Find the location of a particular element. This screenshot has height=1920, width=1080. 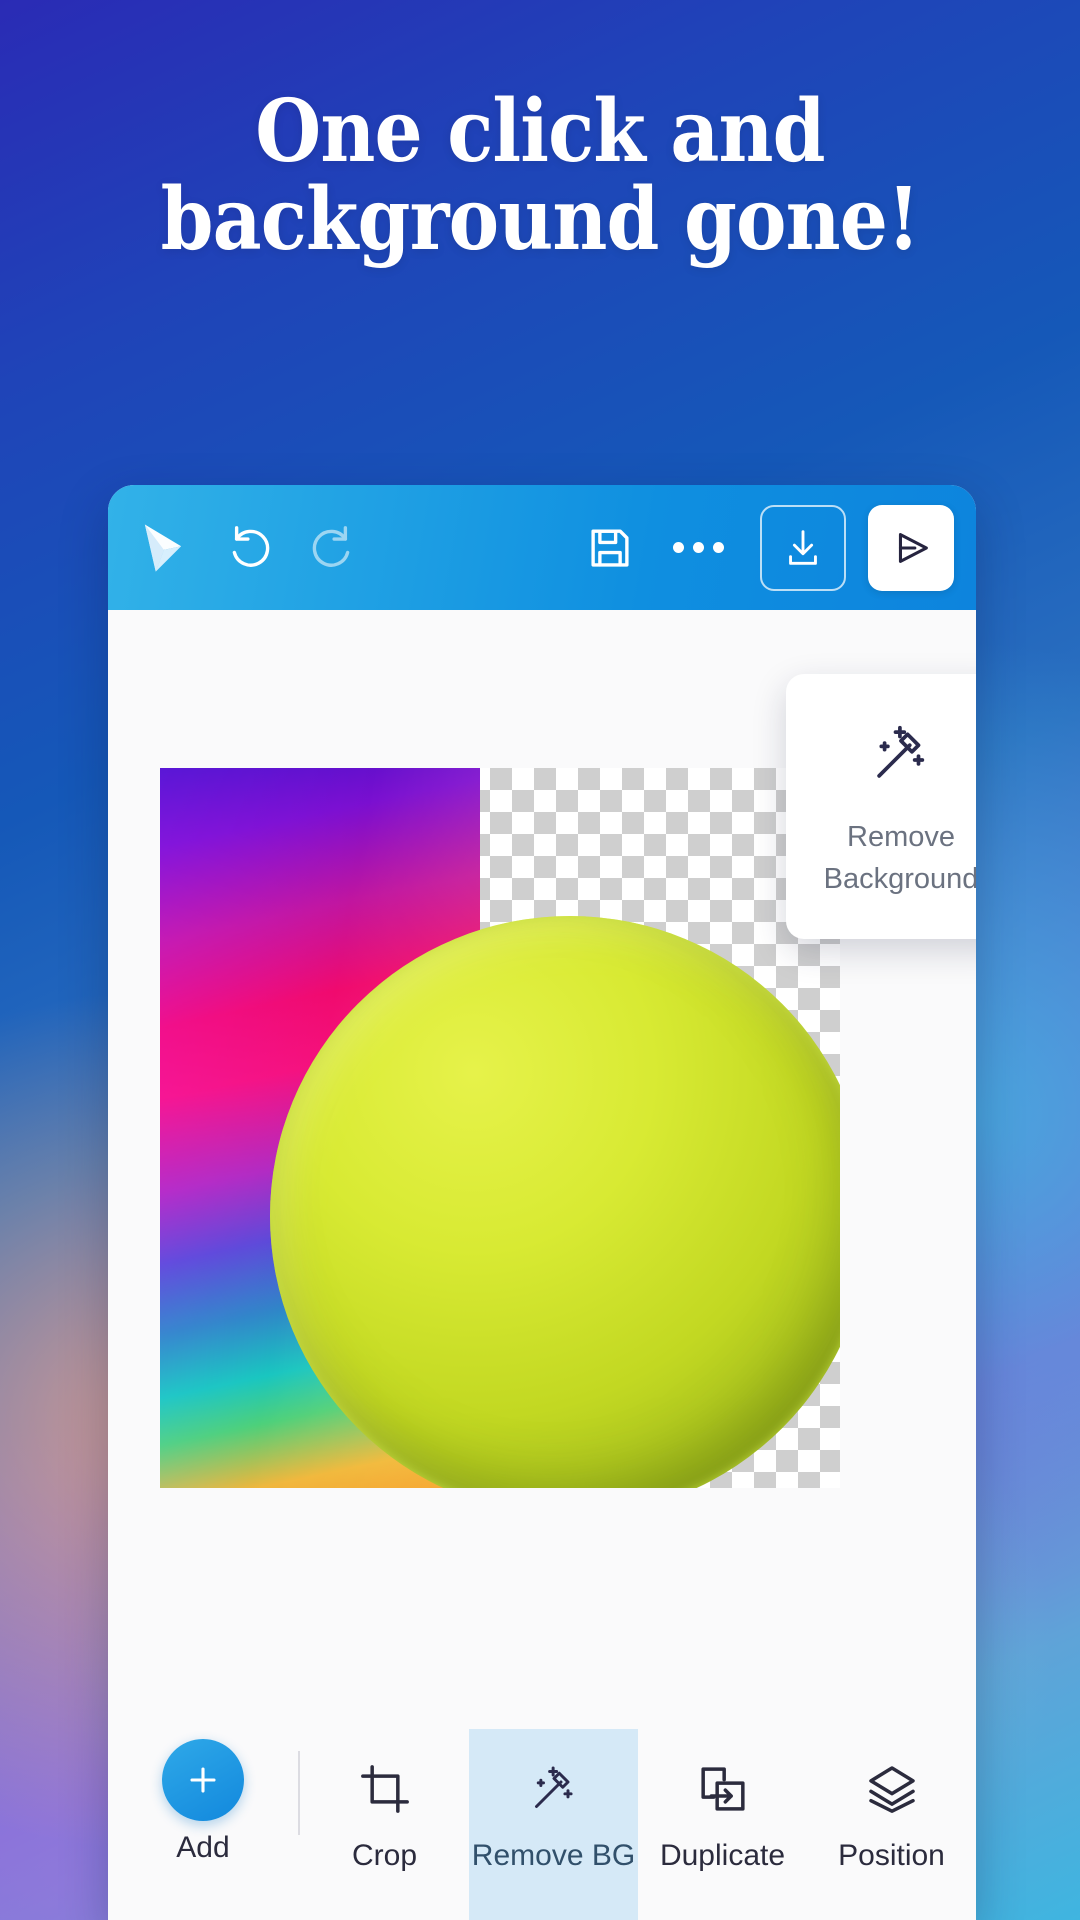

app-logo-icon is located at coordinates (163, 548).